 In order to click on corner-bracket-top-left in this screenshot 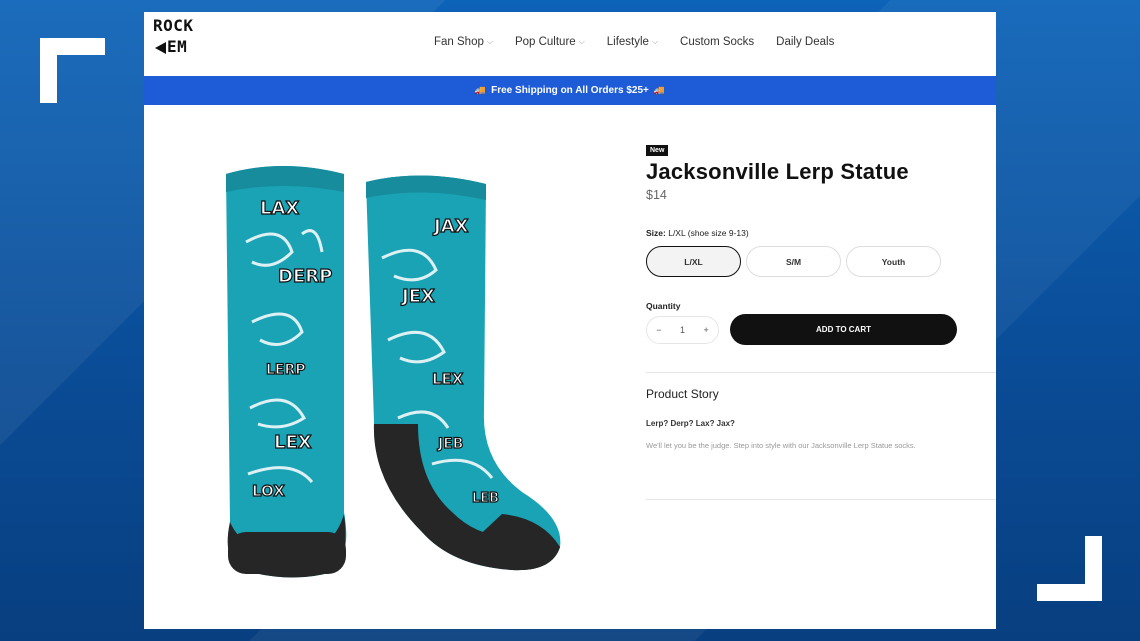, I will do `click(72, 70)`.